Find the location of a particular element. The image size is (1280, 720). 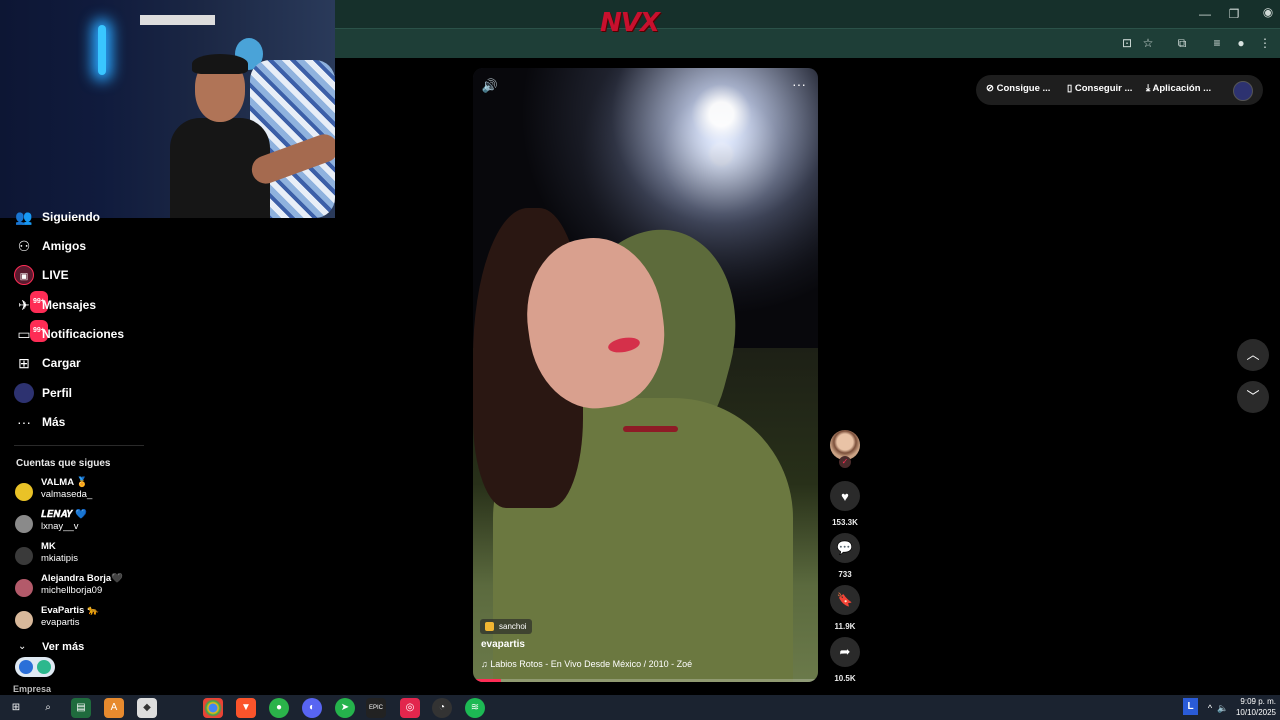

sidebar-item-notifications: ▭ 99+ Notificaciones is located at coordinates (80, 333).